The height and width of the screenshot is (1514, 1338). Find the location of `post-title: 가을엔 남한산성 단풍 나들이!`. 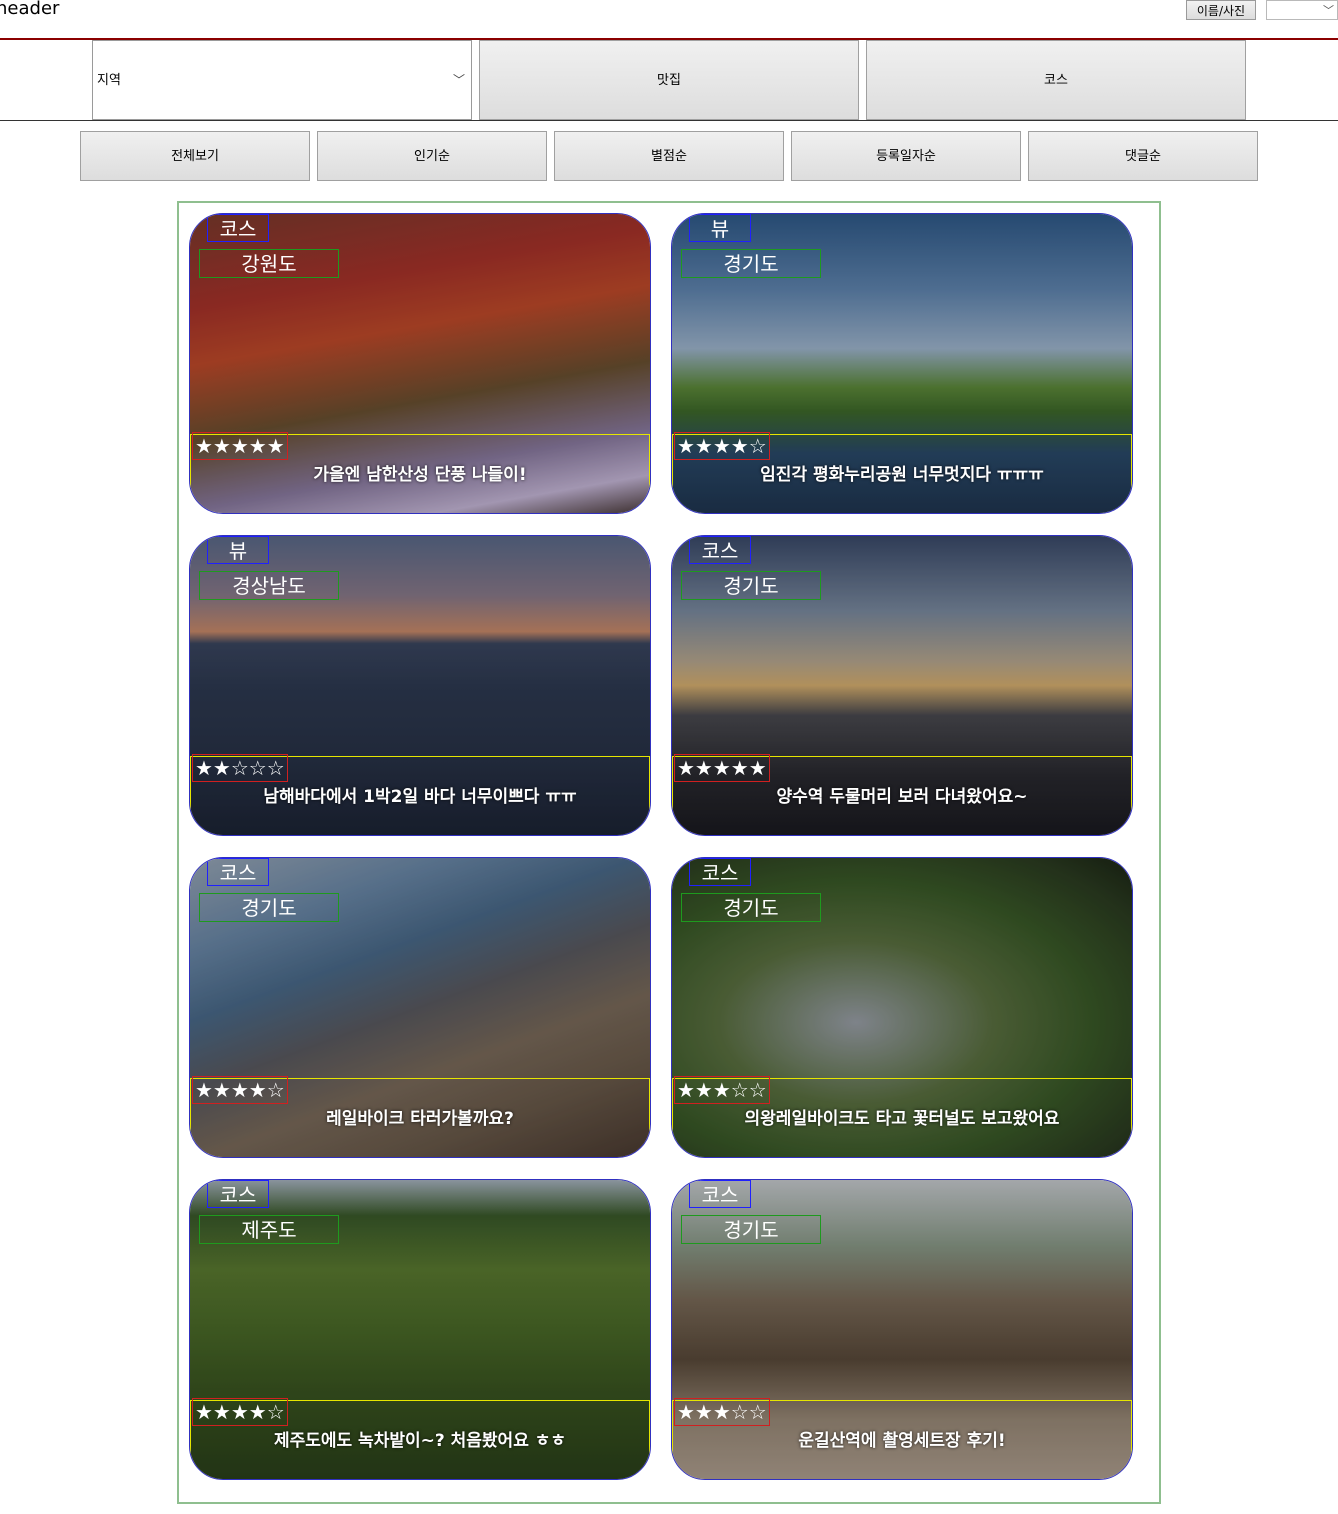

post-title: 가을엔 남한산성 단풍 나들이! is located at coordinates (420, 475).